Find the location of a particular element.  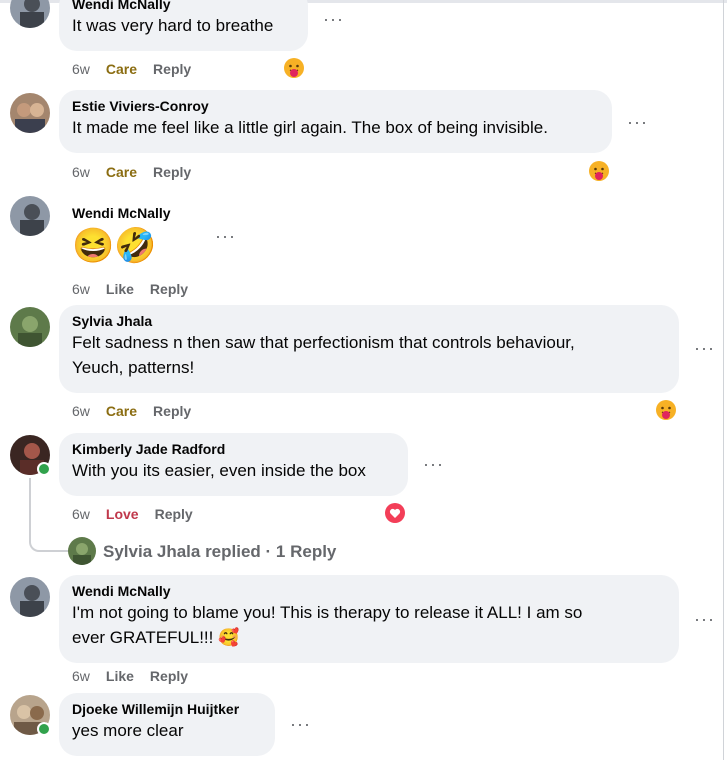

comment-author: Estie Viviers-Conroy is located at coordinates (336, 106).